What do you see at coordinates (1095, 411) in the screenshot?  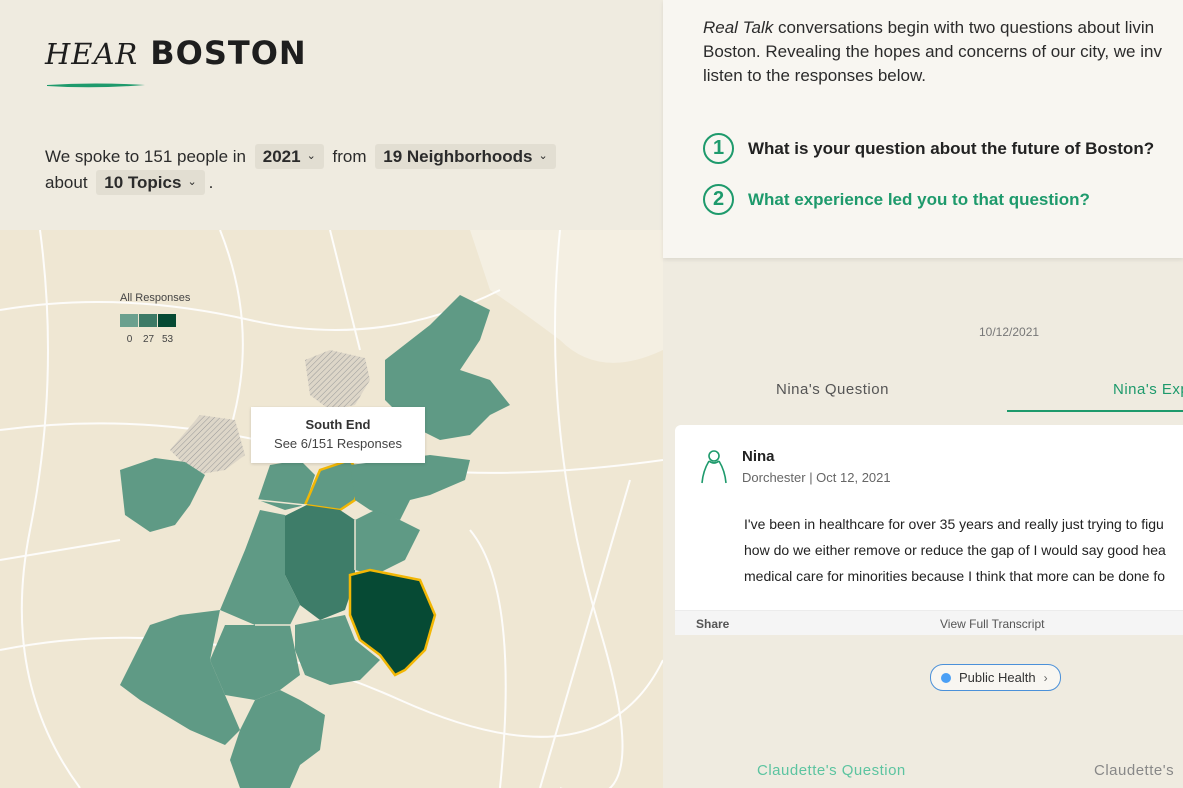 I see `active-tab-indicator` at bounding box center [1095, 411].